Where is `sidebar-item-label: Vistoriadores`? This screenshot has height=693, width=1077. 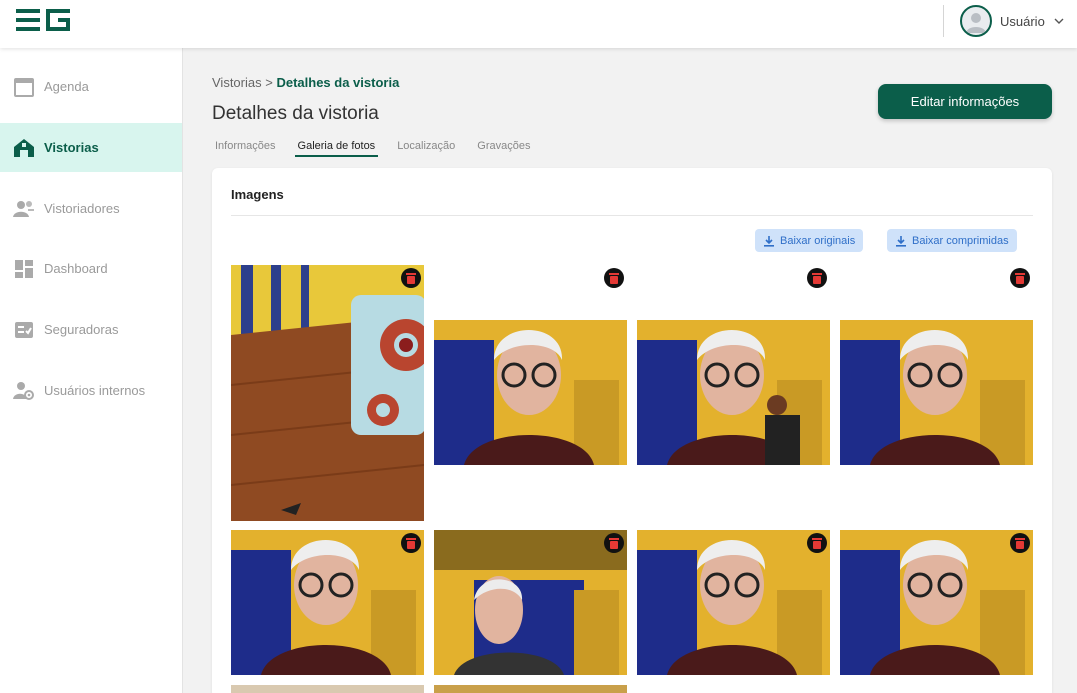
sidebar-item-label: Vistoriadores is located at coordinates (82, 208).